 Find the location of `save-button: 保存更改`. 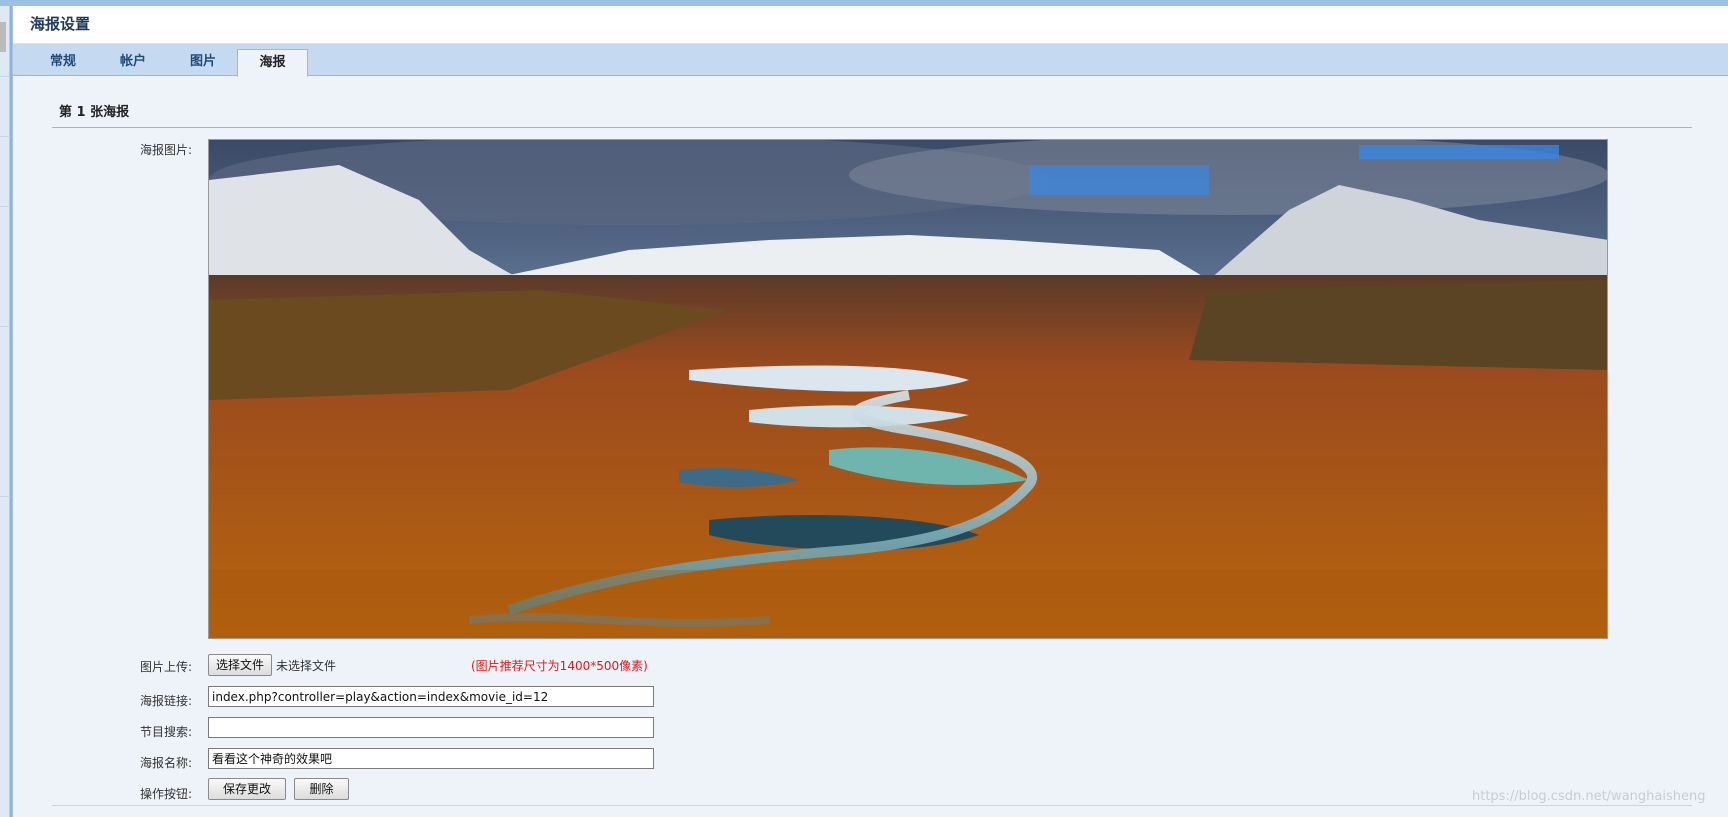

save-button: 保存更改 is located at coordinates (247, 789).